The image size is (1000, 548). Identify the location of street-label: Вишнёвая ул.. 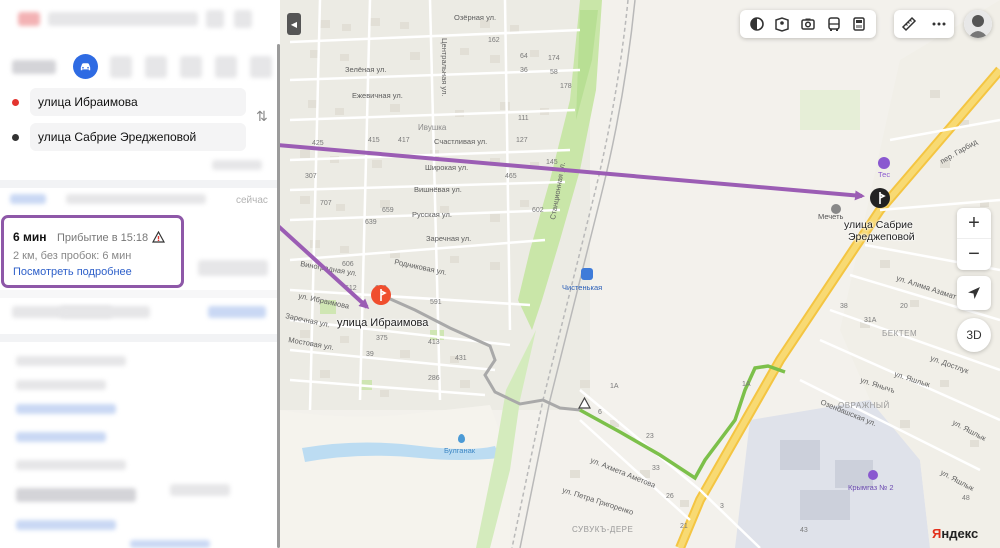
(438, 189).